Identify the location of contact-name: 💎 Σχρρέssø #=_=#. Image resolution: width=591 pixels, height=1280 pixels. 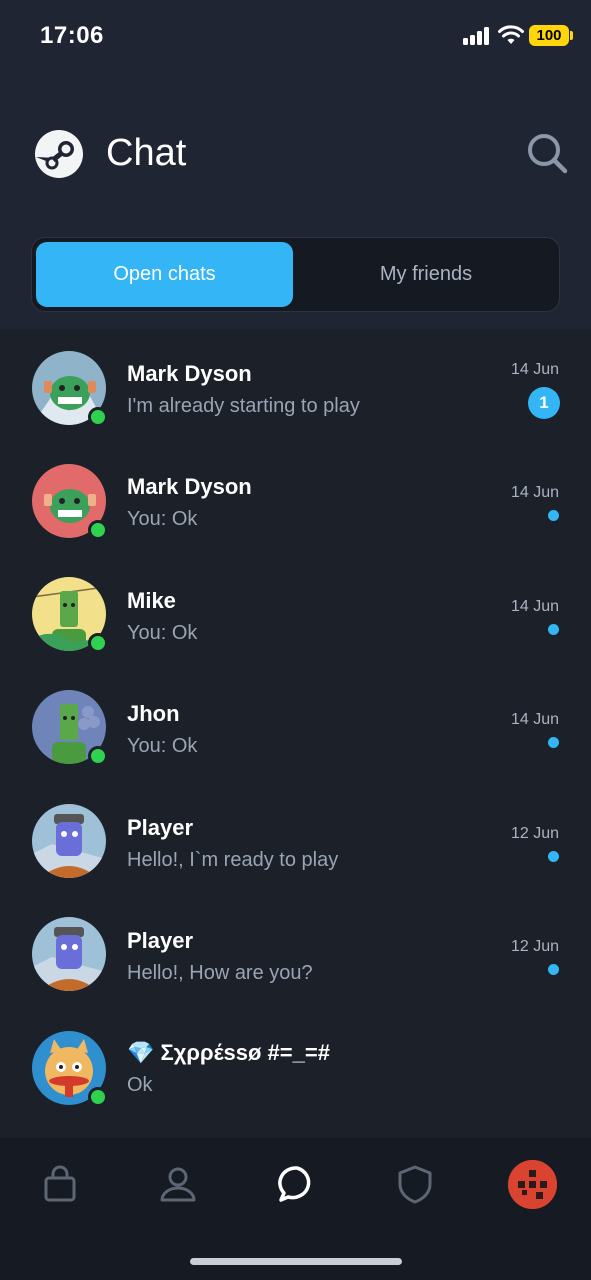
(228, 1052).